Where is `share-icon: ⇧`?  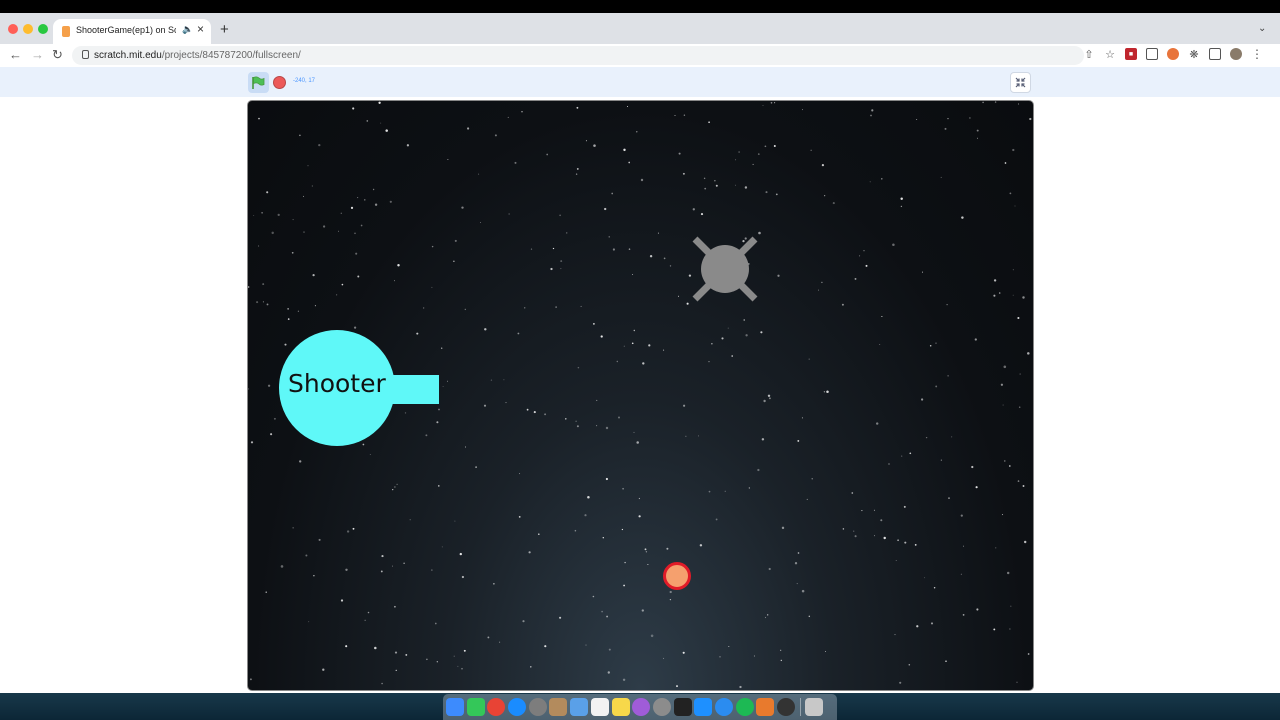
share-icon: ⇧ is located at coordinates (1089, 54).